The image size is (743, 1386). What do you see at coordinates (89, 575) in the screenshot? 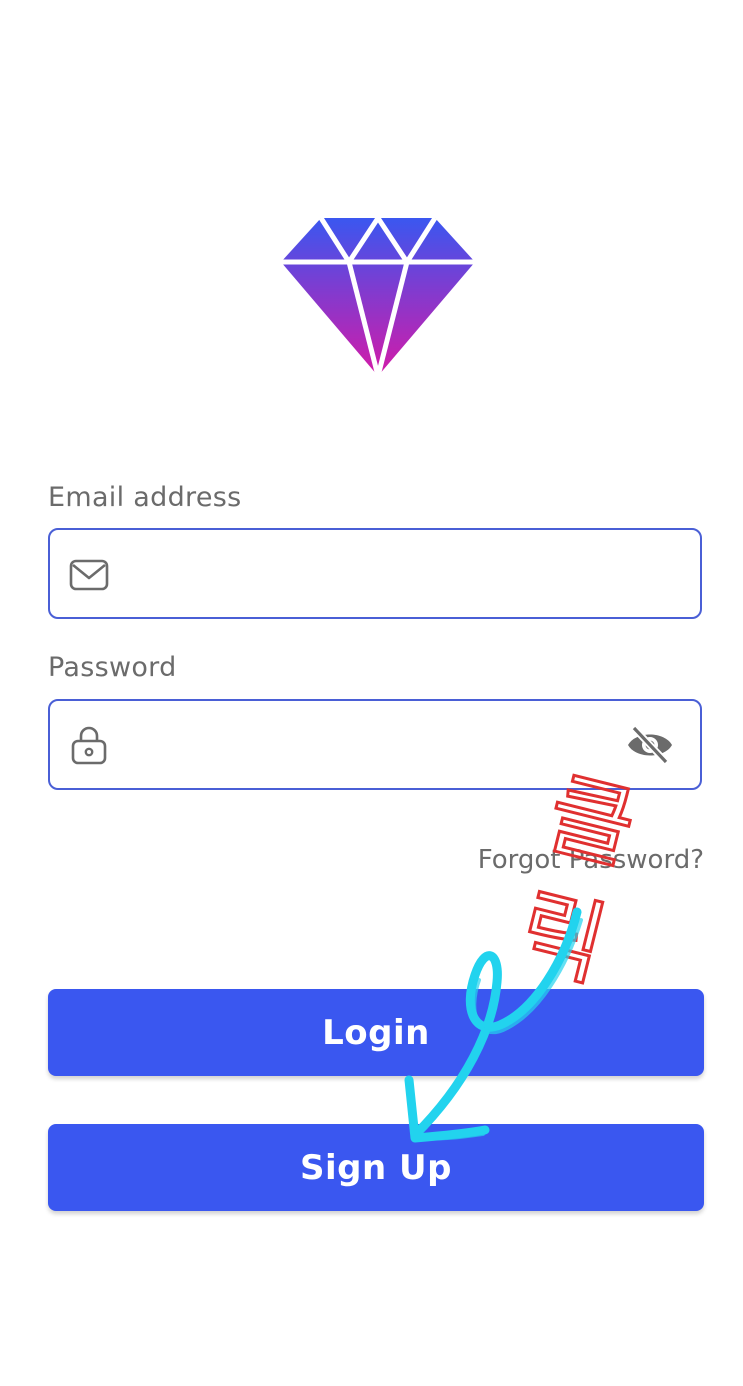
I see `envelope-icon` at bounding box center [89, 575].